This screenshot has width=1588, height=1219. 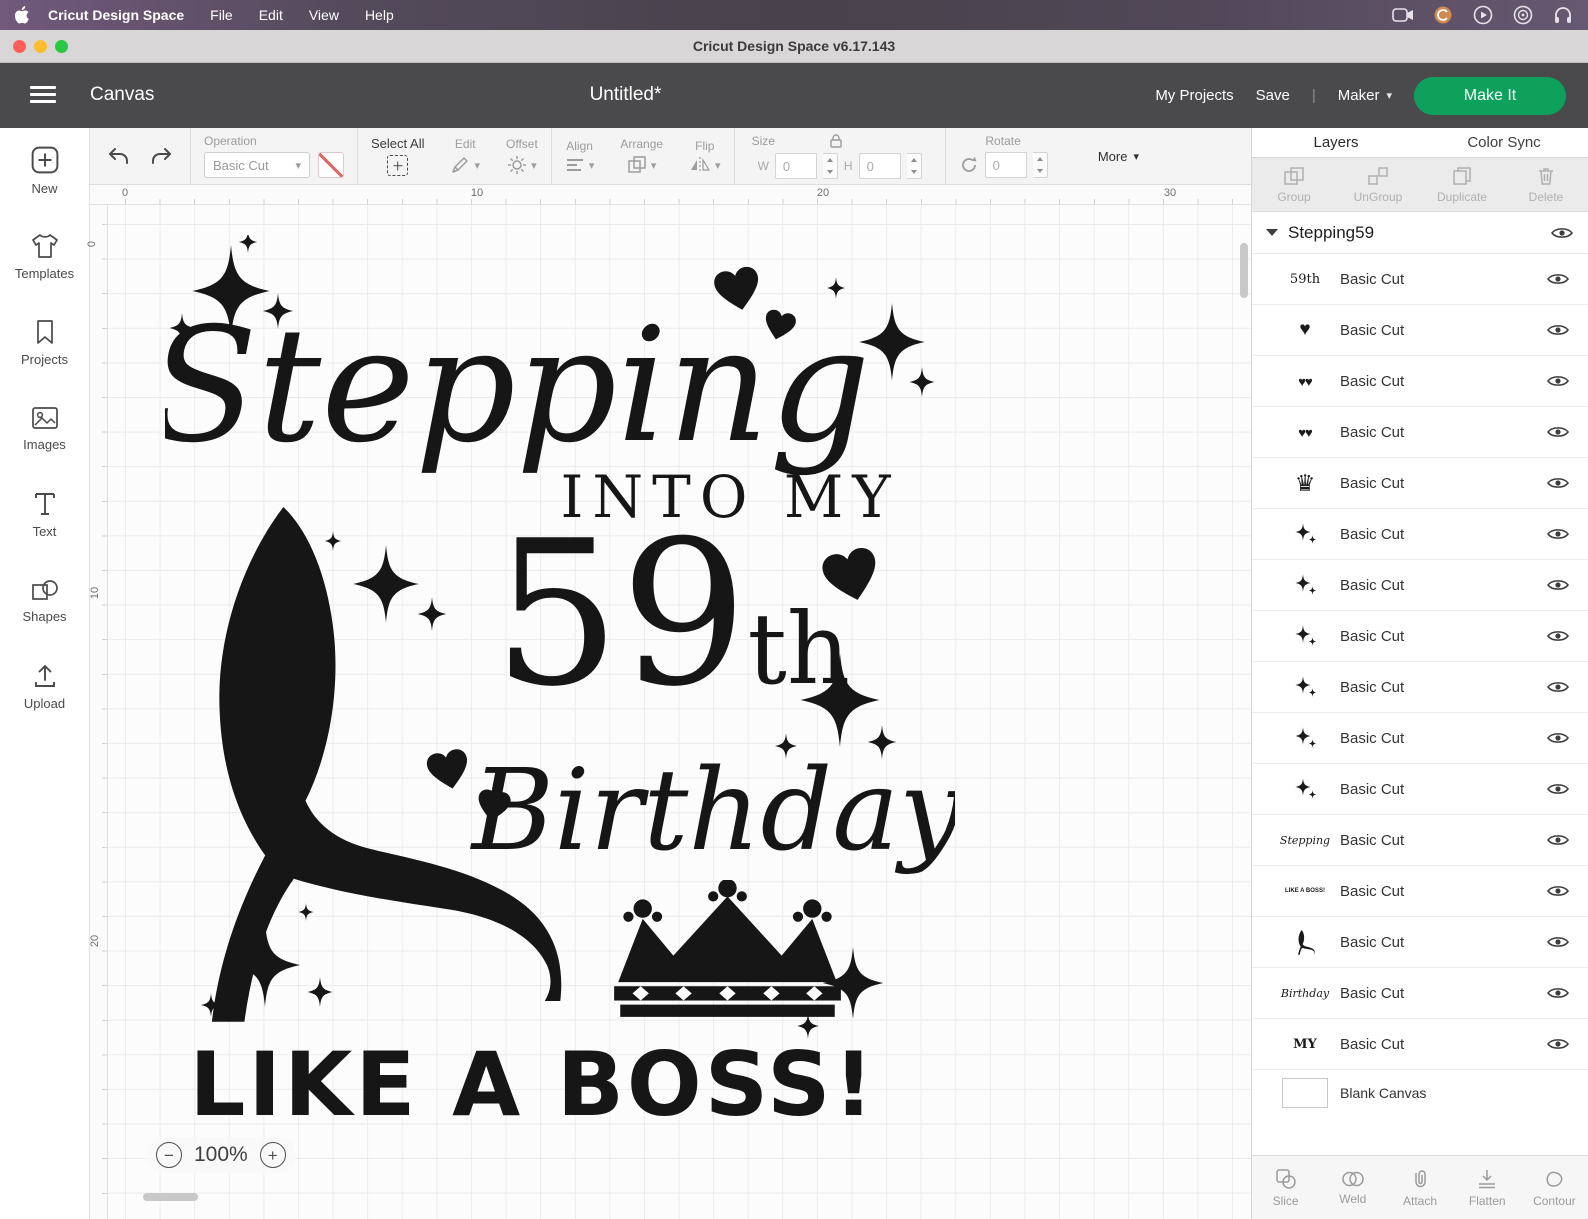 I want to click on menu-help: Help, so click(x=379, y=15).